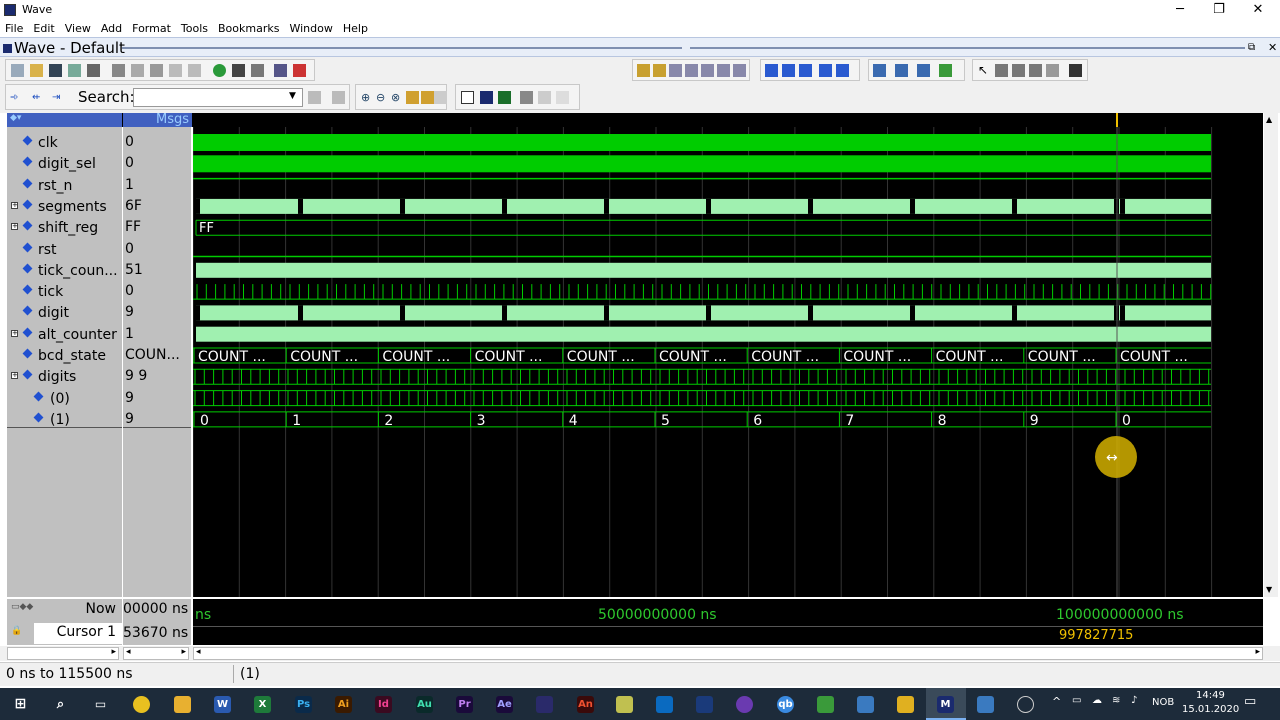 This screenshot has width=1280, height=720. Describe the element at coordinates (825, 704) in the screenshot. I see `app-icon-generic` at that location.